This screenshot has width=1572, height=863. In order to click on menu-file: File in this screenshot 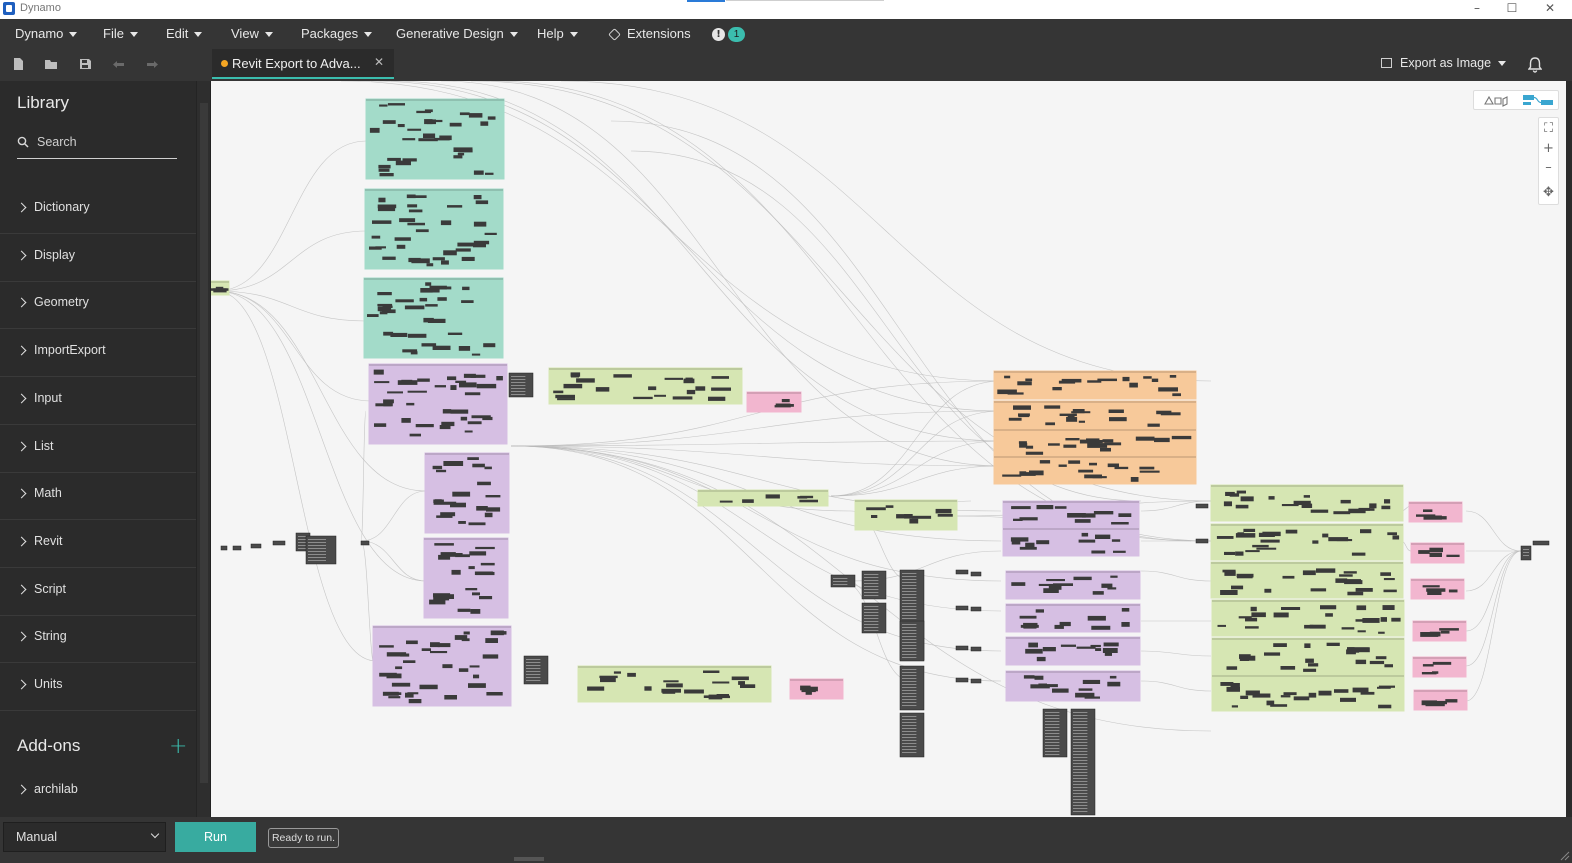, I will do `click(120, 33)`.